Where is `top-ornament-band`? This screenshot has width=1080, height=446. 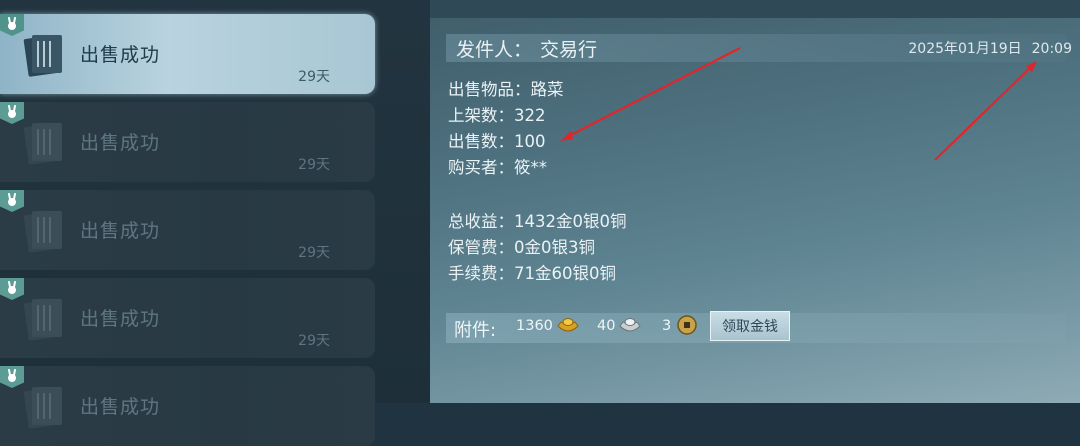 top-ornament-band is located at coordinates (755, 9).